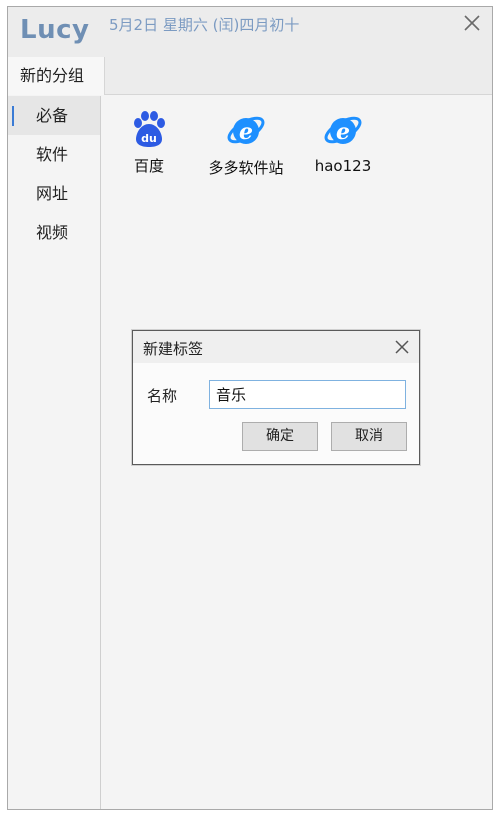 This screenshot has width=500, height=816. I want to click on sidebar-item-essentials: 必备, so click(54, 115).